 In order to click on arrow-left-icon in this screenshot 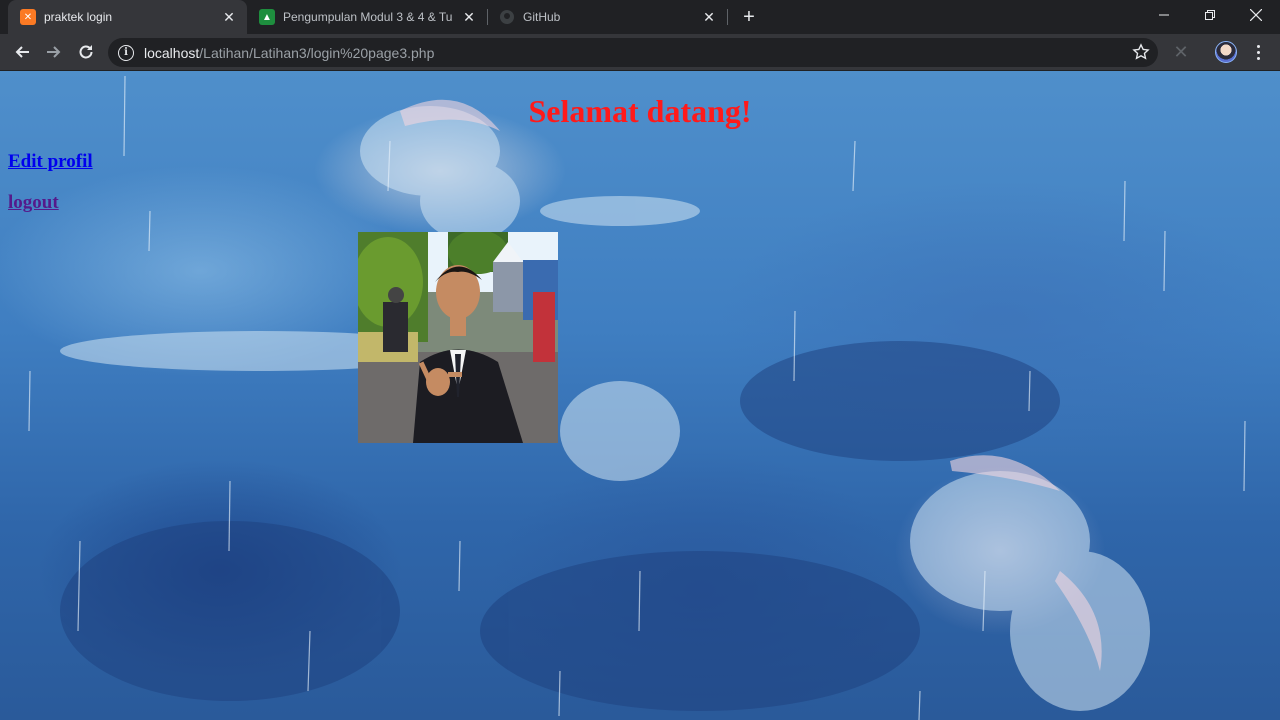, I will do `click(22, 52)`.